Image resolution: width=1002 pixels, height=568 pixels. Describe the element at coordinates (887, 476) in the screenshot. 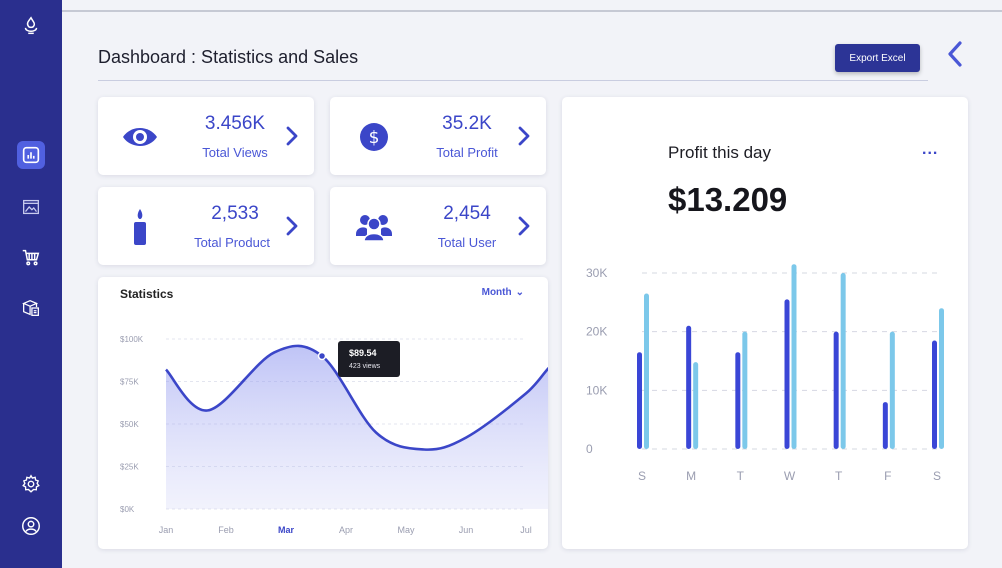

I see `x-tick-label: F` at that location.